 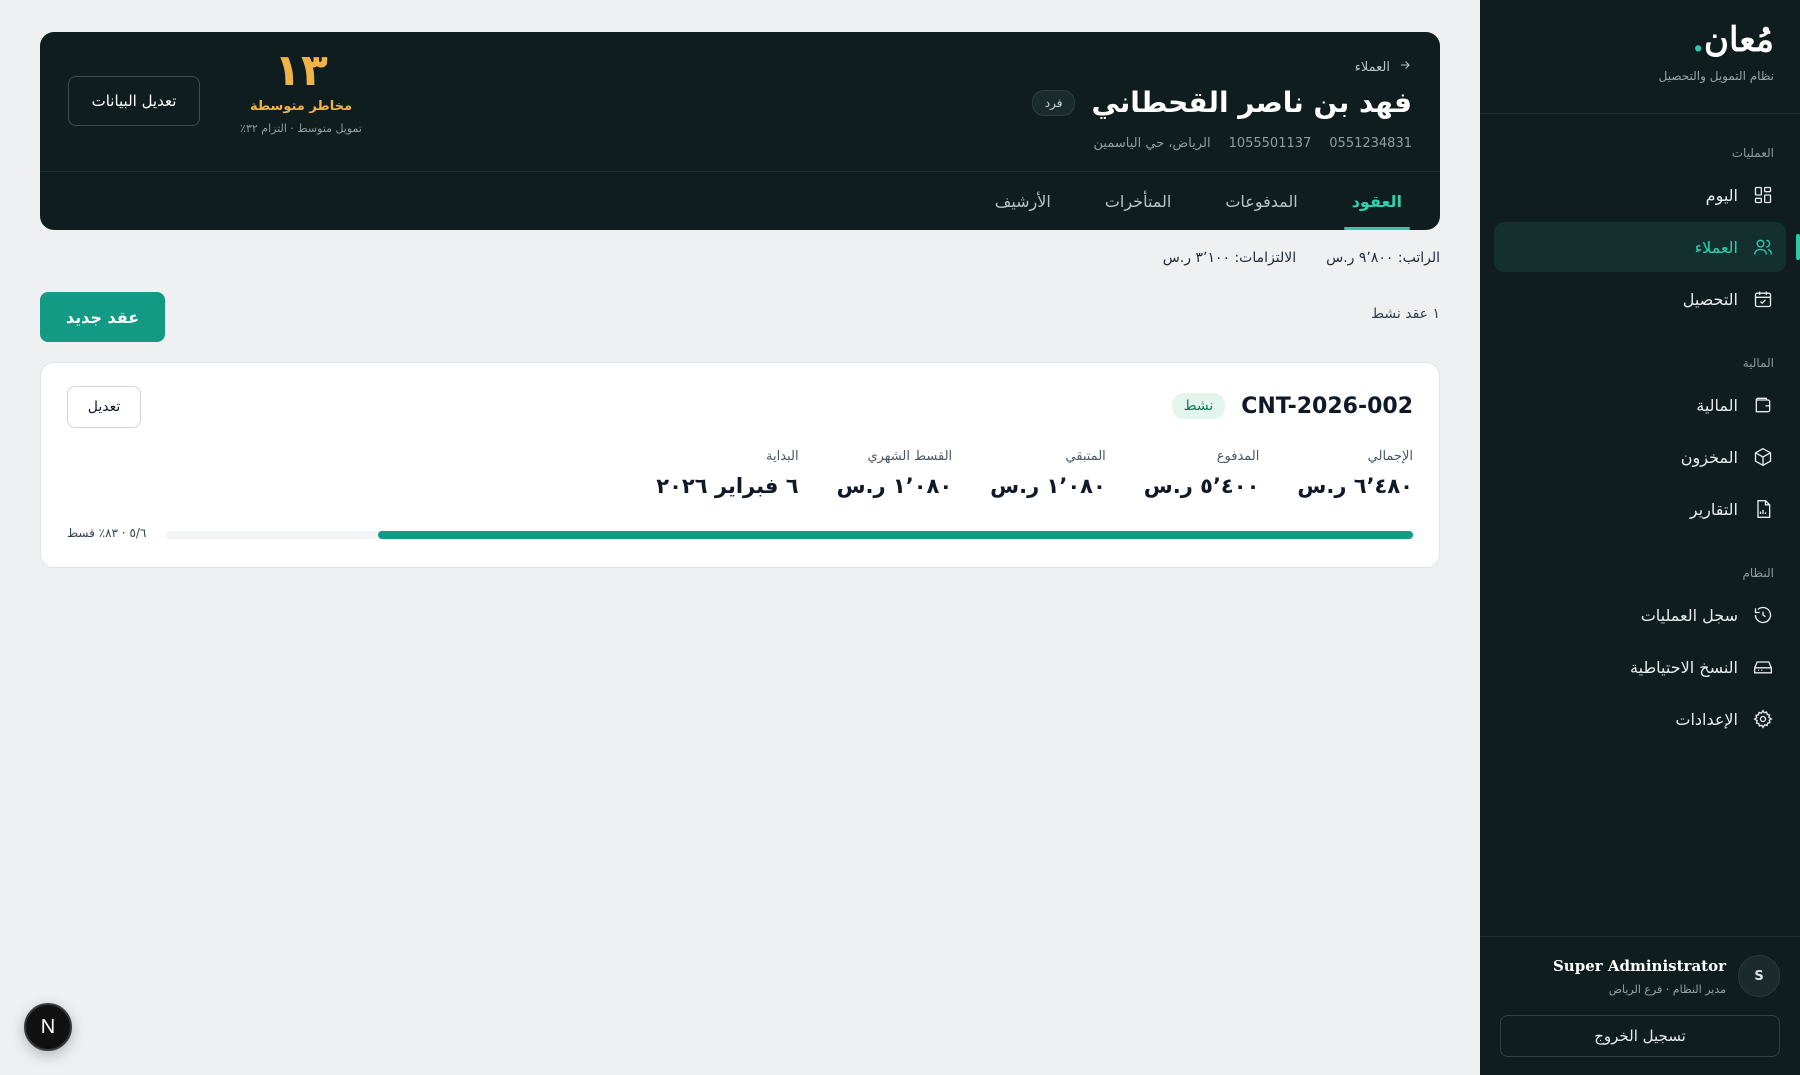 I want to click on client-tabs: العقود المدفوعات المتأخرات الأرشيف, so click(x=1202, y=201).